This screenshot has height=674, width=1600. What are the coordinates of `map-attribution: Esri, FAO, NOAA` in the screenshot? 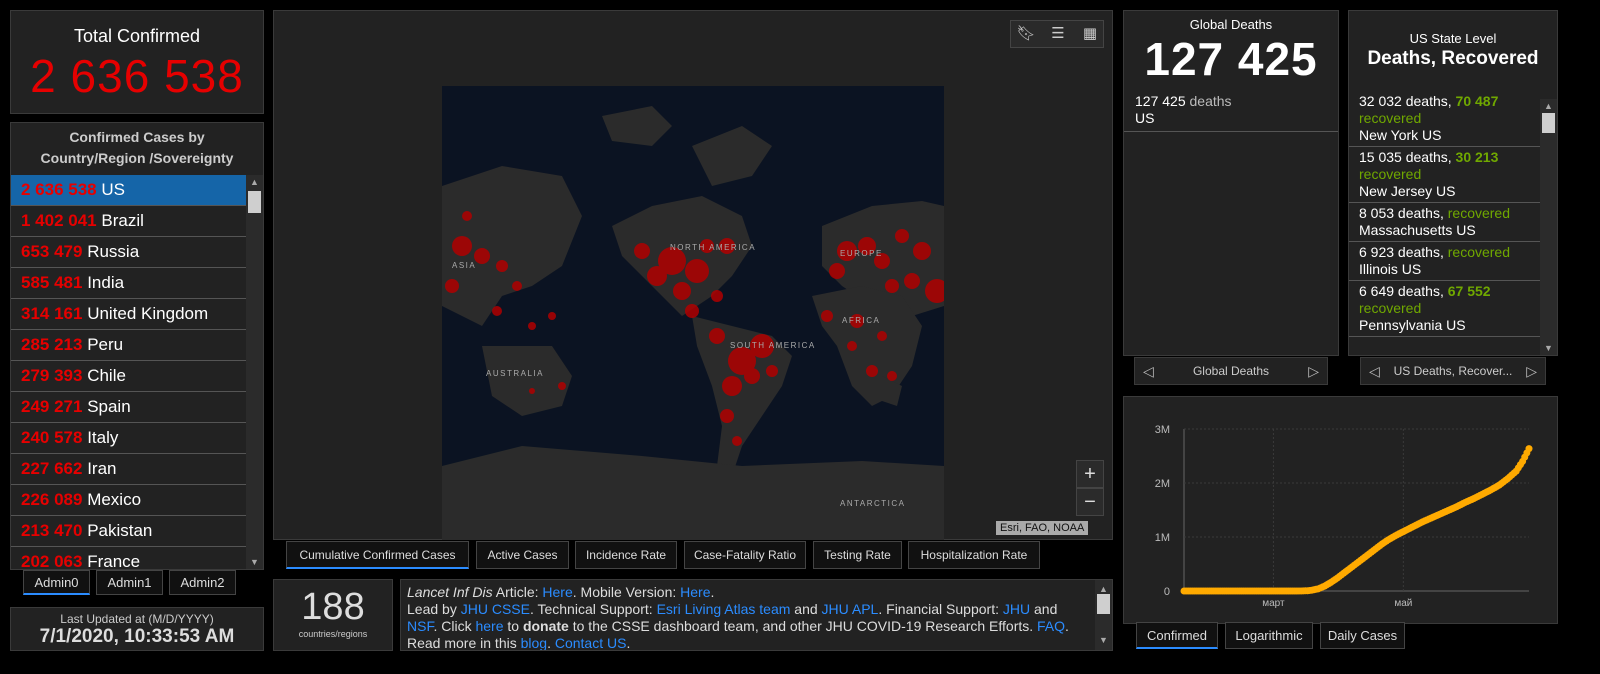 It's located at (1042, 528).